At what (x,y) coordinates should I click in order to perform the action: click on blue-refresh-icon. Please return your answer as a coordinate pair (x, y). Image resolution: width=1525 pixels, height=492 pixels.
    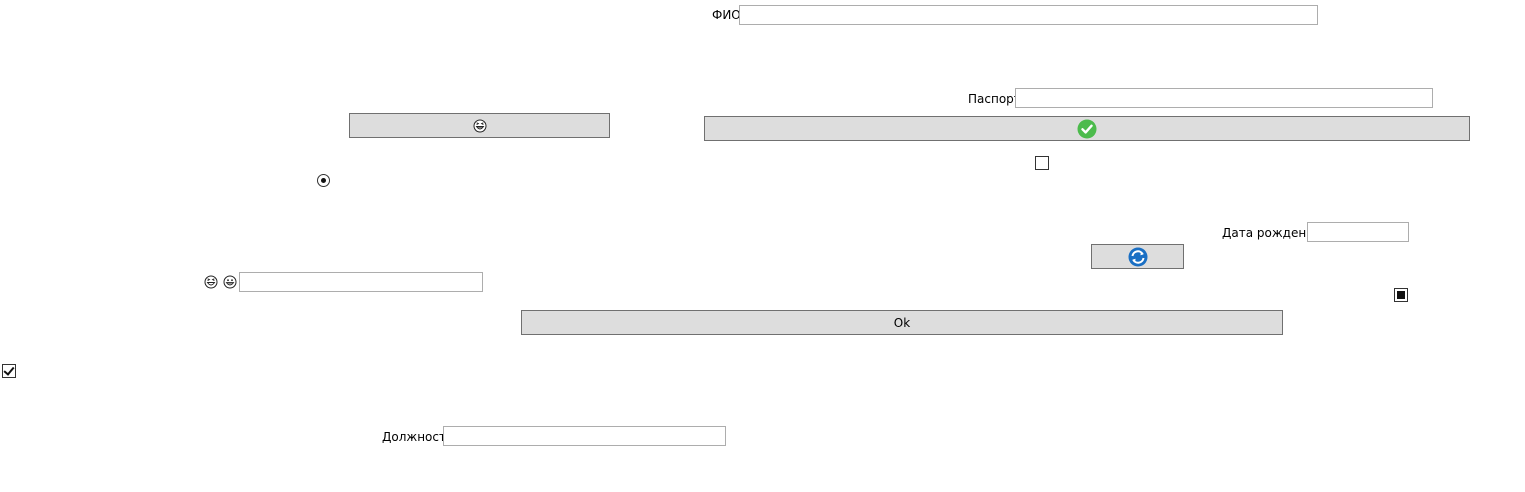
    Looking at the image, I should click on (1137, 256).